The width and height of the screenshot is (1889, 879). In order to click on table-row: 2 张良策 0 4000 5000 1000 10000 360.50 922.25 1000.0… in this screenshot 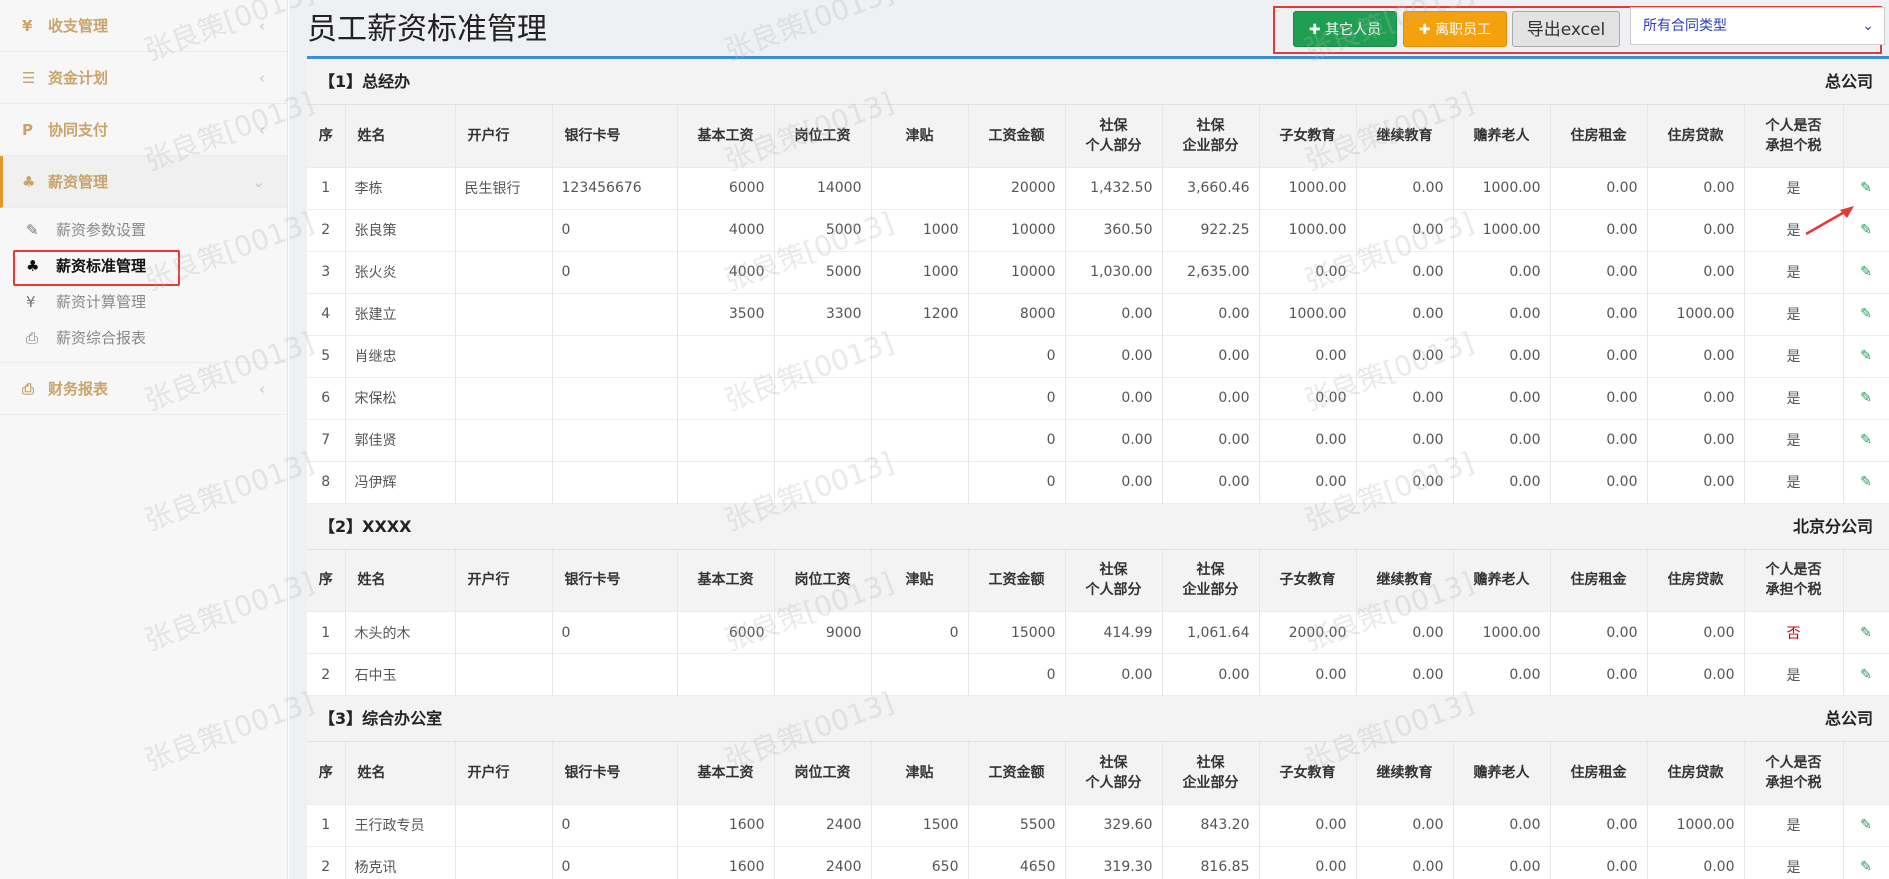, I will do `click(1098, 230)`.